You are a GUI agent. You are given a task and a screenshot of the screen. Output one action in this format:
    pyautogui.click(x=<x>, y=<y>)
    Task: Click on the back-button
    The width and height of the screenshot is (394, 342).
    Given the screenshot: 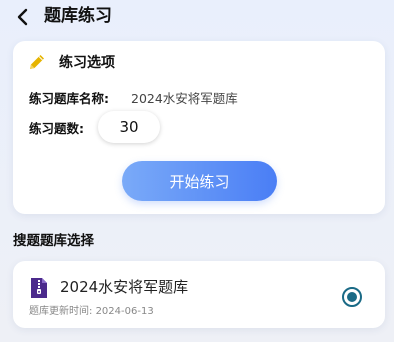 What is the action you would take?
    pyautogui.click(x=23, y=17)
    